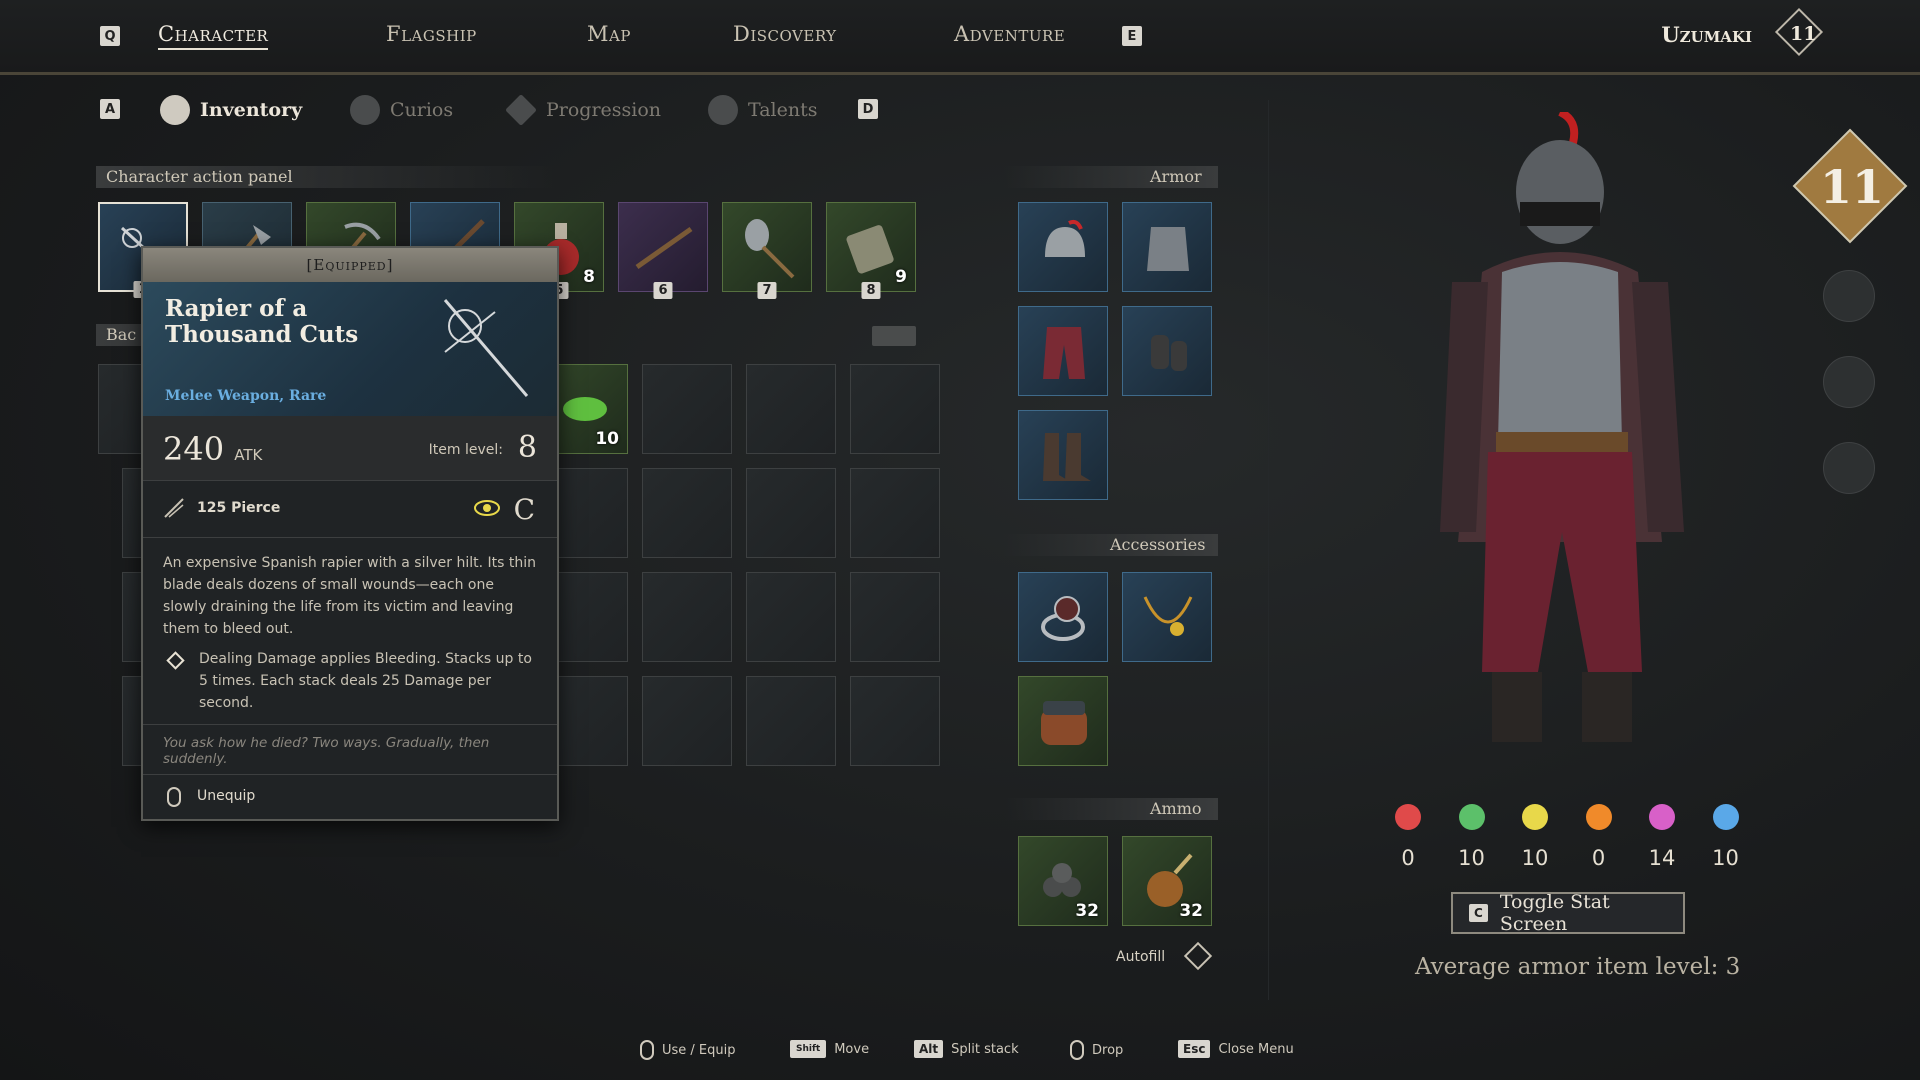 This screenshot has width=1920, height=1080. I want to click on agility-icon, so click(1472, 817).